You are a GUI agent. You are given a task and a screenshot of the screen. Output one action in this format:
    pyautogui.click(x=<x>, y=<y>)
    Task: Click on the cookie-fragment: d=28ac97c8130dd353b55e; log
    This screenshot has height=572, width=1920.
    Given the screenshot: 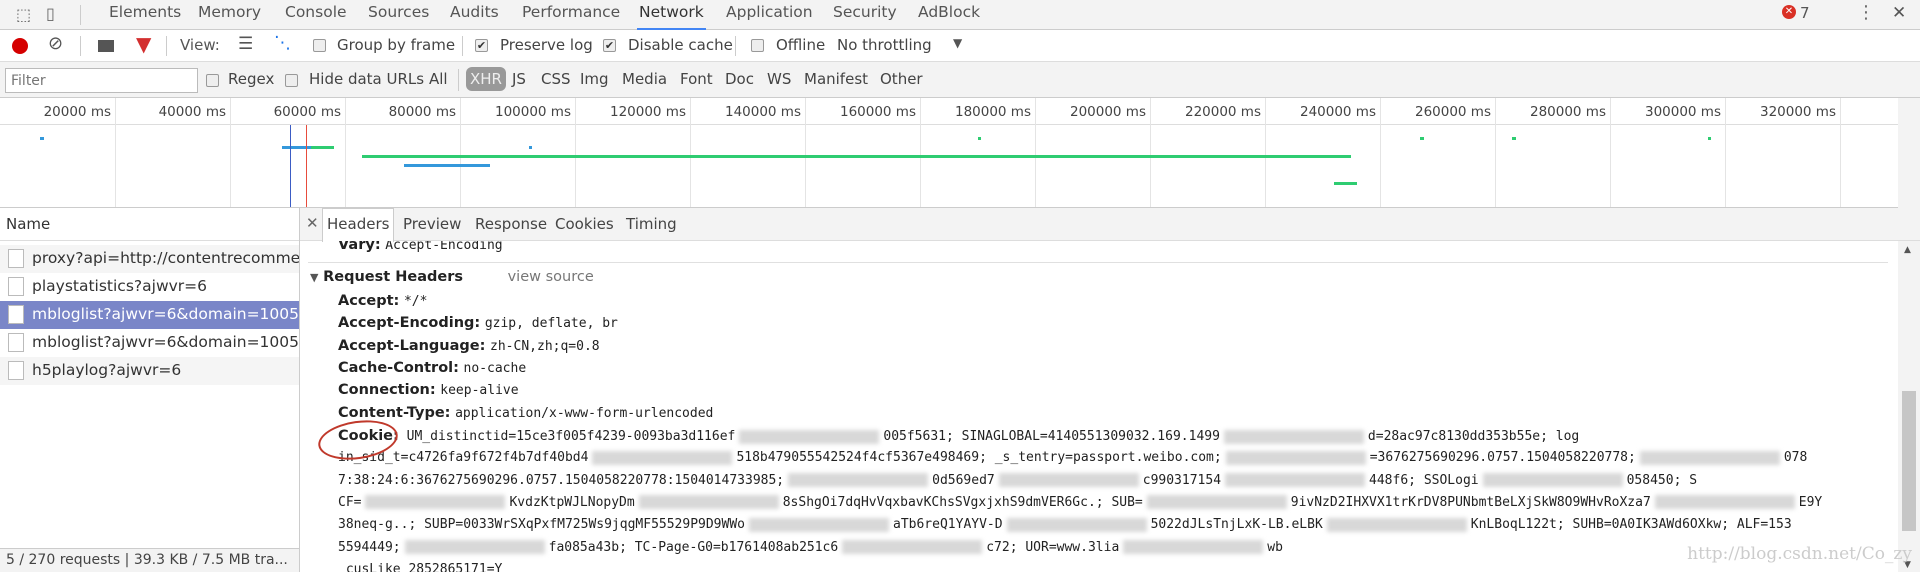 What is the action you would take?
    pyautogui.click(x=1473, y=436)
    